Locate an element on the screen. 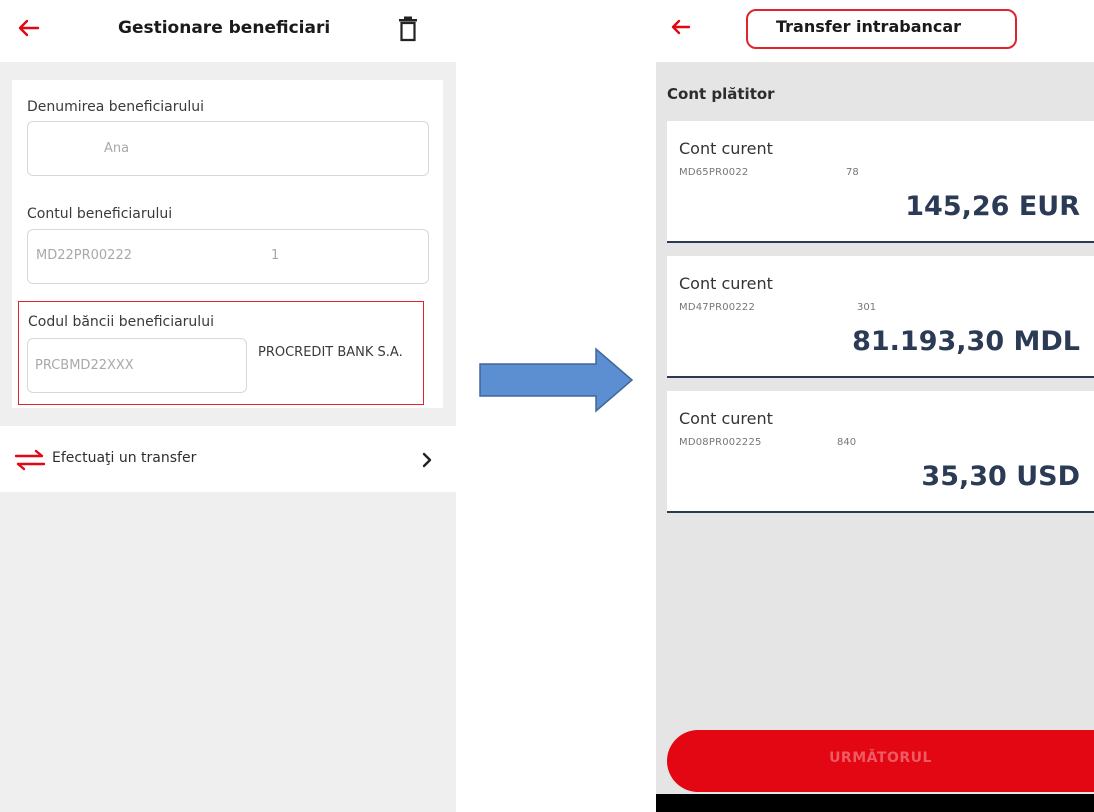 This screenshot has width=1094, height=812. beneficiary-account-field: MD22PR00222 1 is located at coordinates (228, 256).